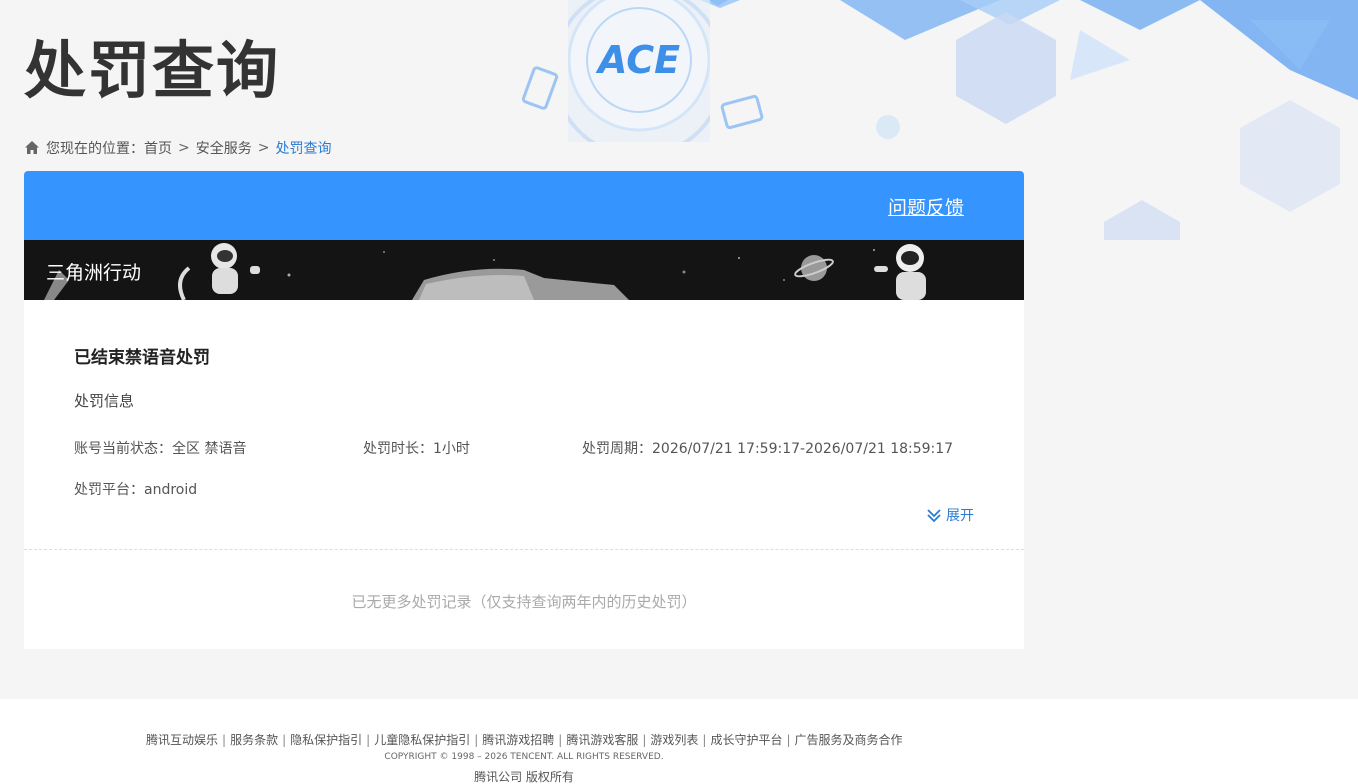  What do you see at coordinates (152, 70) in the screenshot?
I see `page-title: 处罚查询` at bounding box center [152, 70].